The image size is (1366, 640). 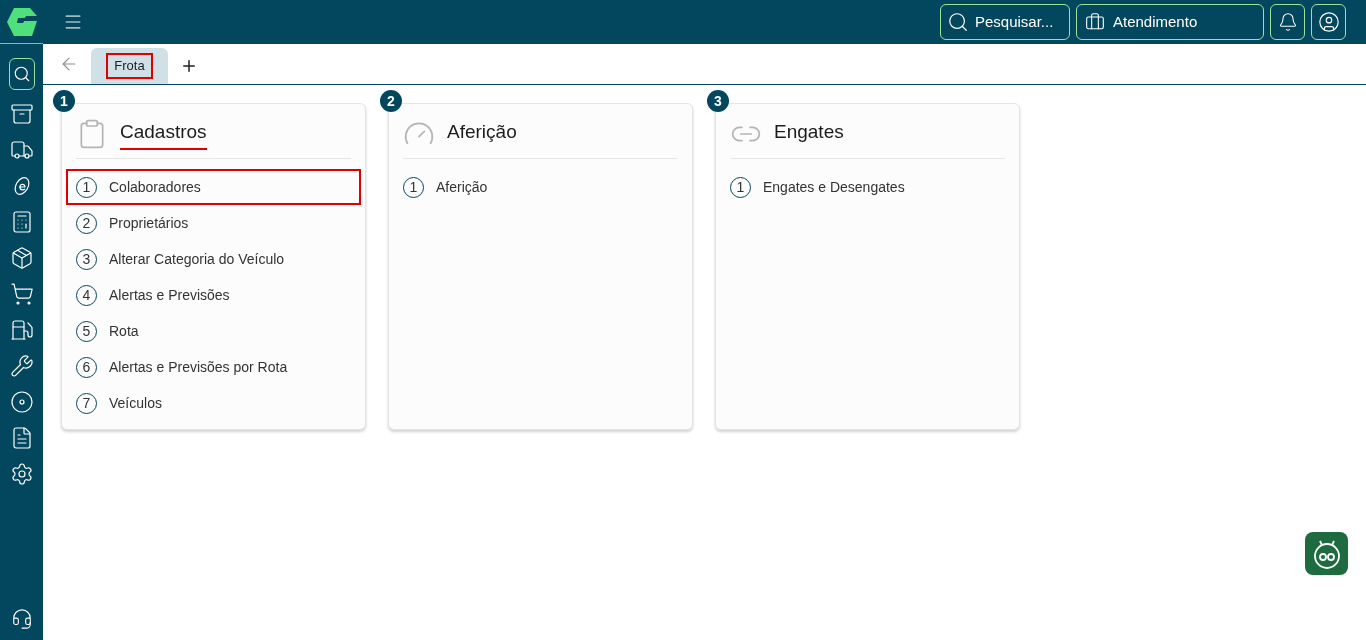 I want to click on menu-item: 1 Colaboradores, so click(x=213, y=187).